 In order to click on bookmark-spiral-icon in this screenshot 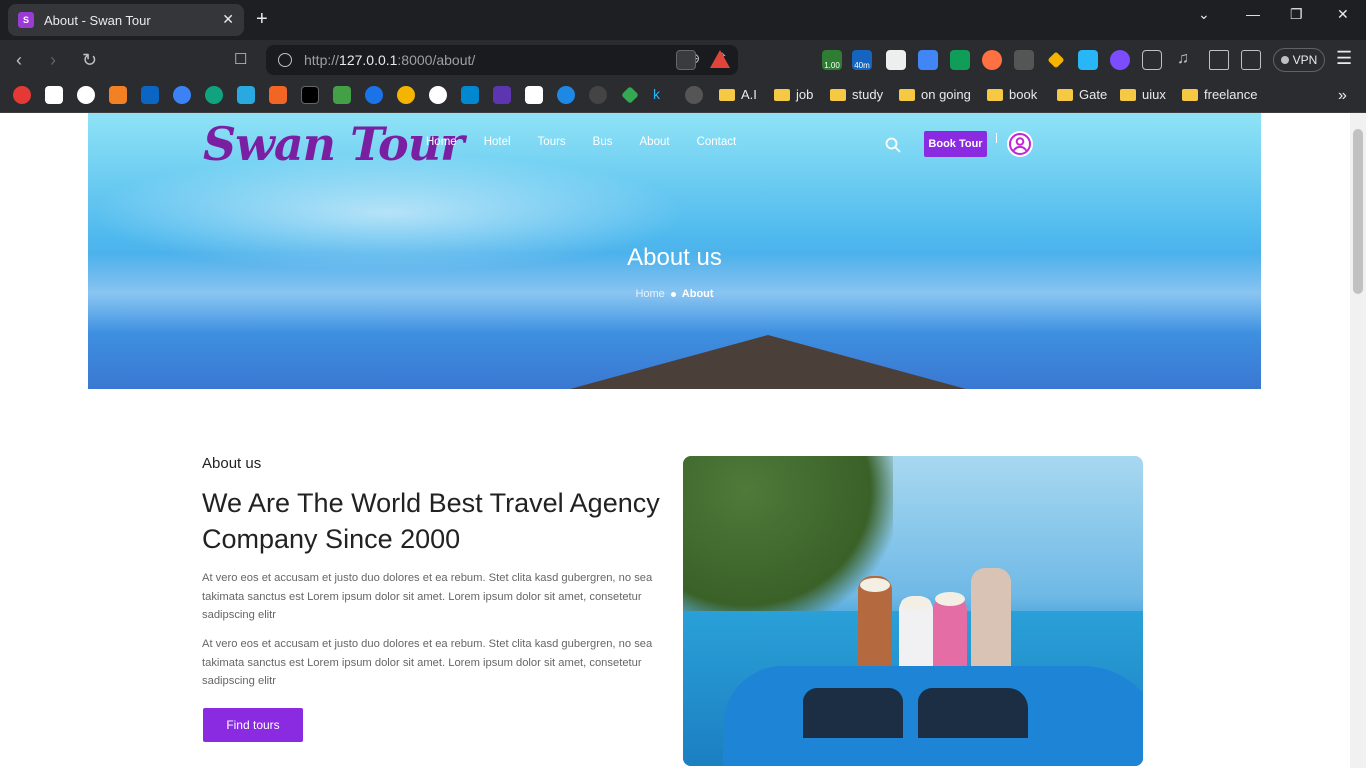, I will do `click(694, 95)`.